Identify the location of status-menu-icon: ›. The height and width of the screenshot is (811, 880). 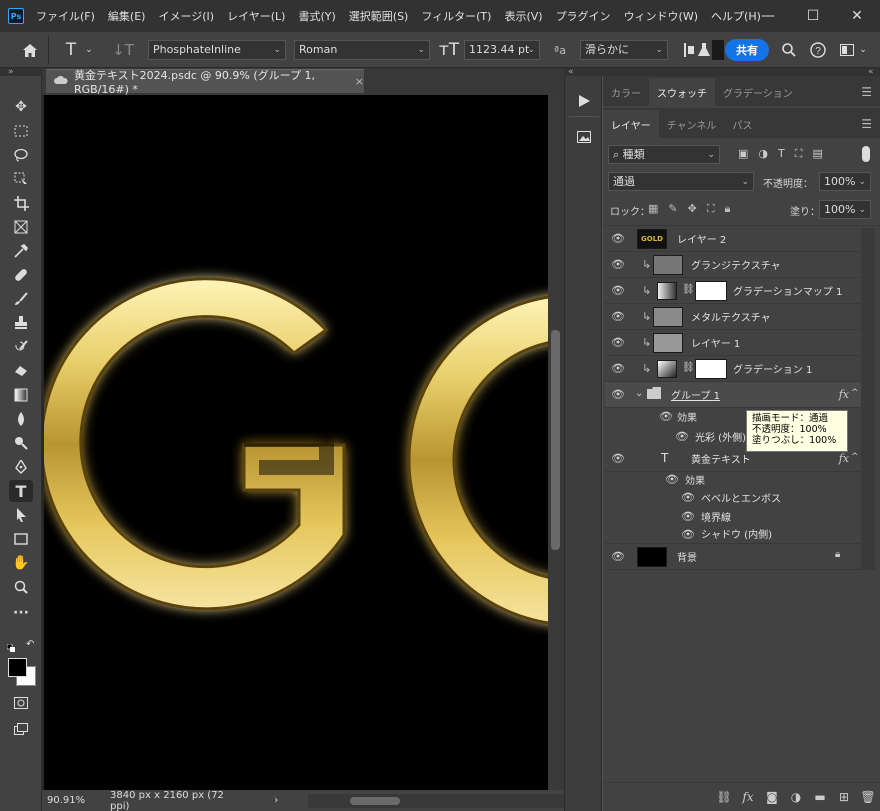
(276, 800).